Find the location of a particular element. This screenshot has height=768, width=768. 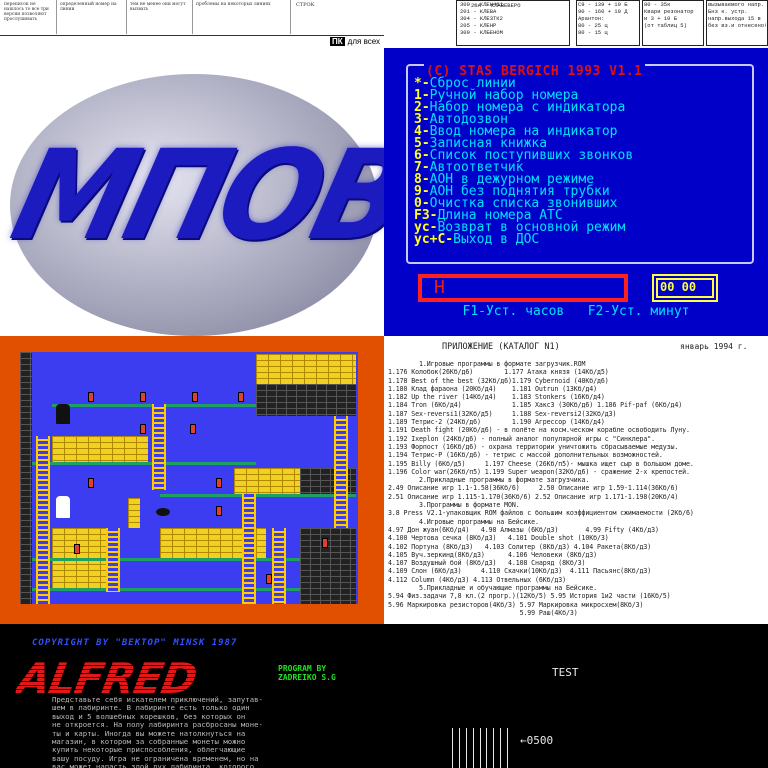

number-indicator: H is located at coordinates (523, 288).